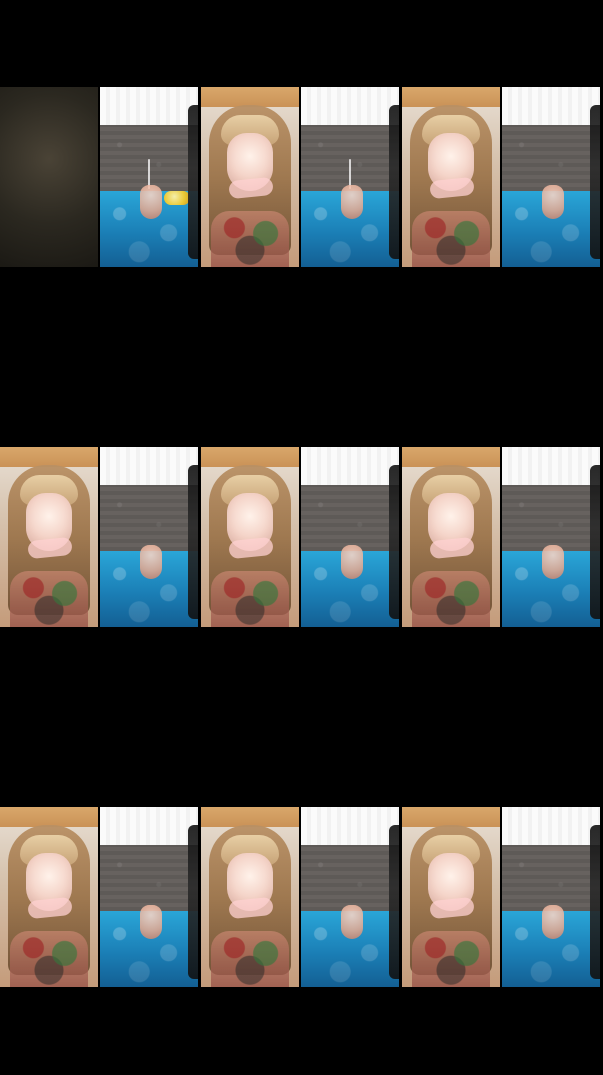 The image size is (603, 1075). I want to click on pool-float, so click(177, 198).